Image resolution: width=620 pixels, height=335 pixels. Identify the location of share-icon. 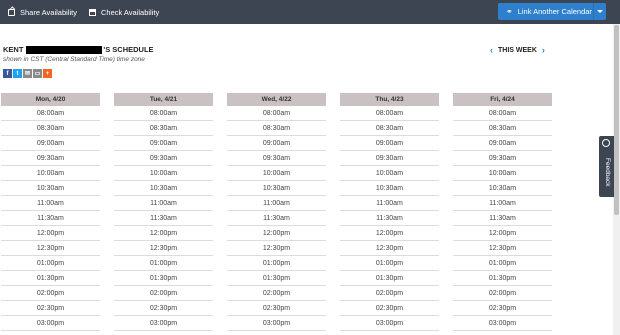
(11, 12).